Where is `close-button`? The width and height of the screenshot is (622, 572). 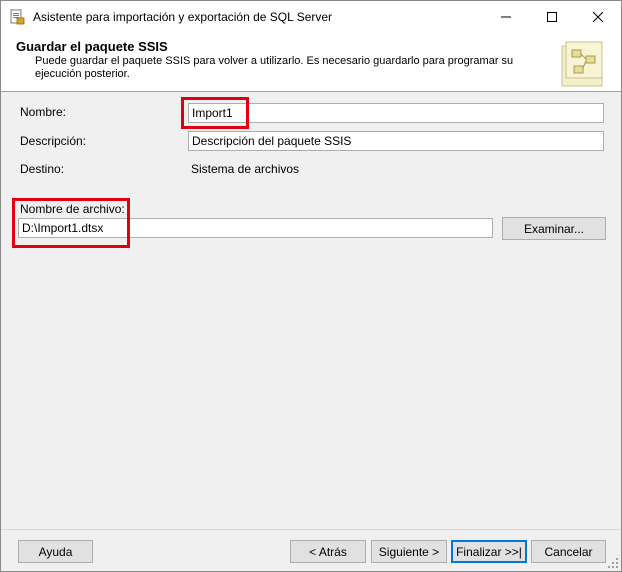
close-button is located at coordinates (598, 17).